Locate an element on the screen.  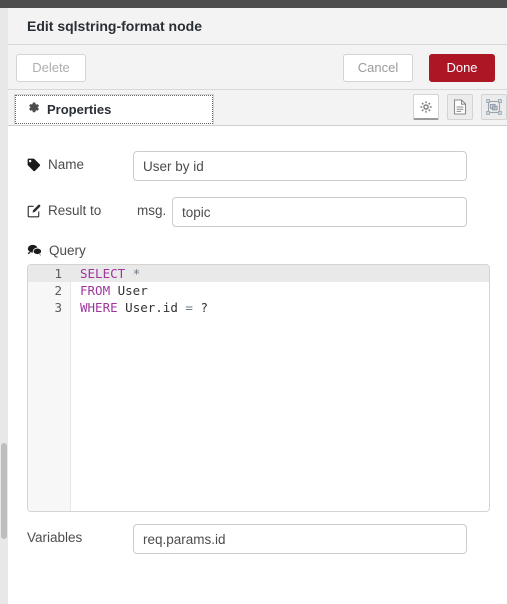
code-token: WHERE is located at coordinates (99, 307).